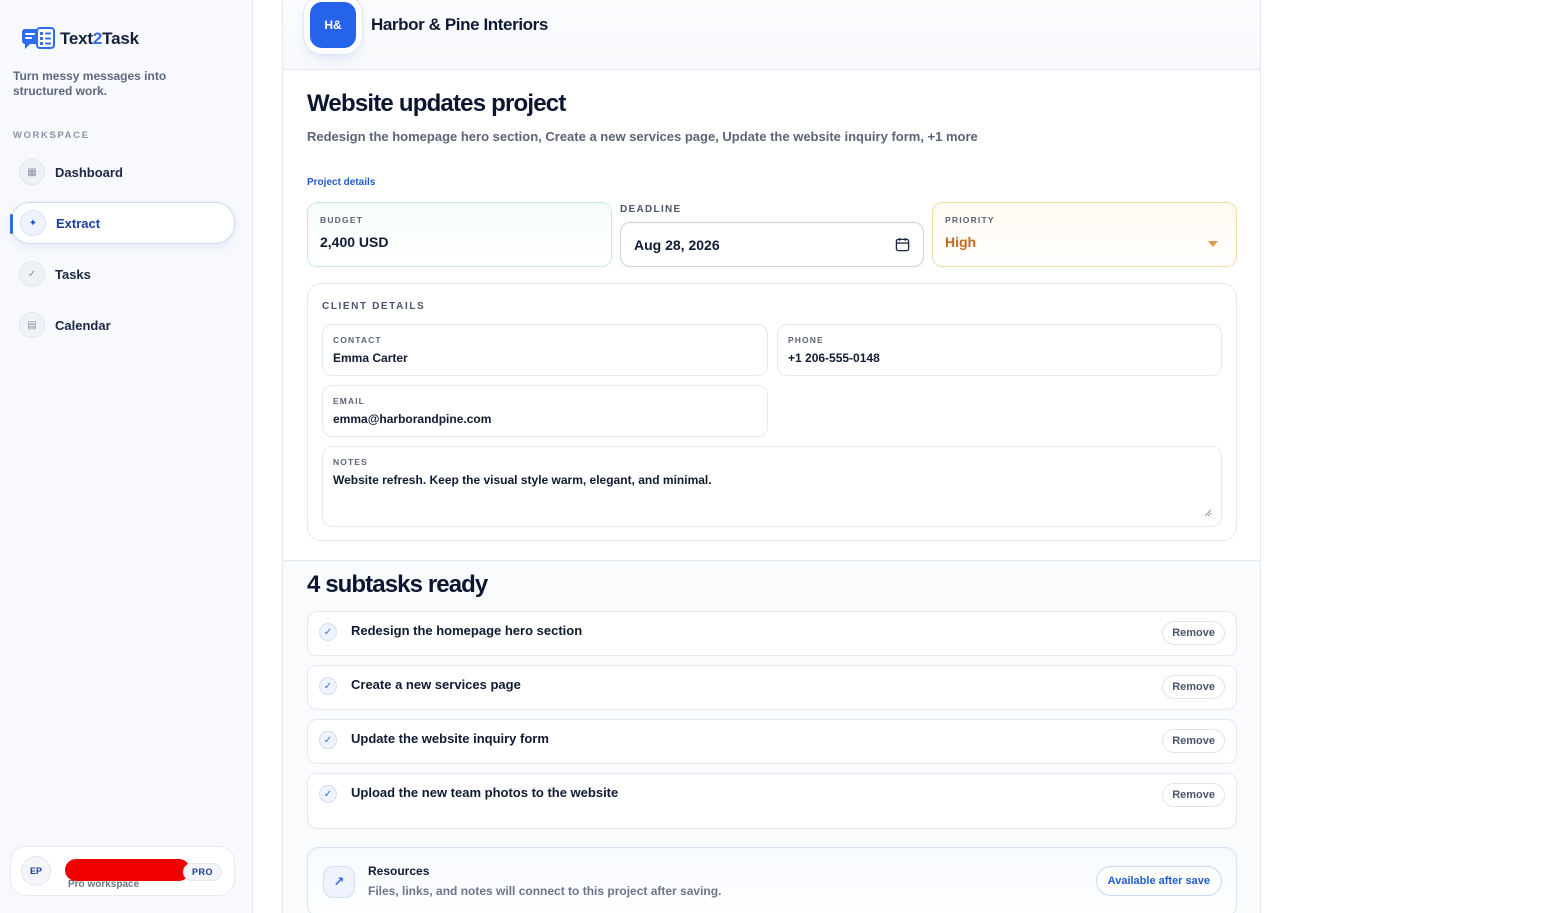 This screenshot has width=1541, height=913. I want to click on sidebar-item-dashboard: ▦ Dashboard, so click(122, 172).